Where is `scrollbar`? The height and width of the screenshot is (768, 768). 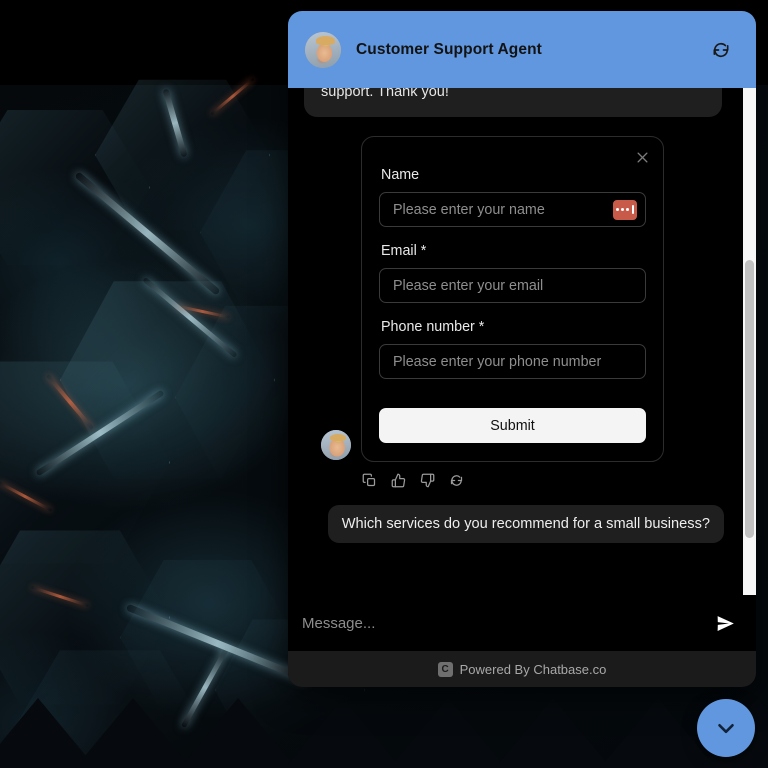 scrollbar is located at coordinates (749, 341).